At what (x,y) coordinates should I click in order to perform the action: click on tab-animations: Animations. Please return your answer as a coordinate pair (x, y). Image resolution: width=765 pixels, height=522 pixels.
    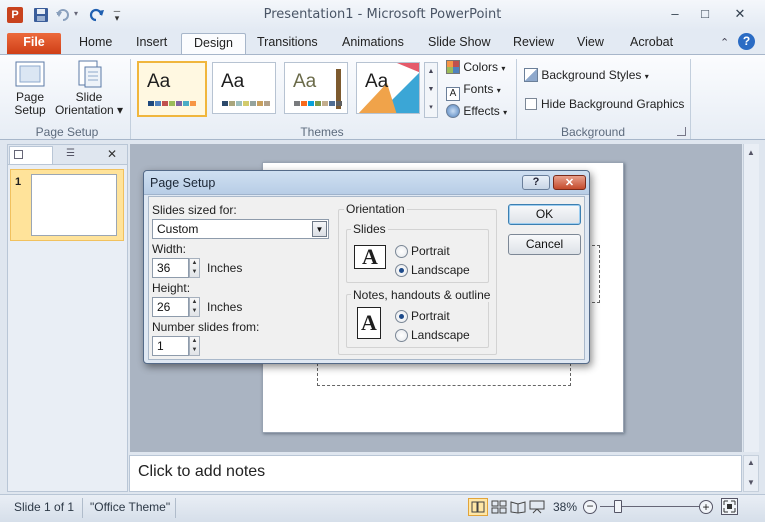
    Looking at the image, I should click on (373, 43).